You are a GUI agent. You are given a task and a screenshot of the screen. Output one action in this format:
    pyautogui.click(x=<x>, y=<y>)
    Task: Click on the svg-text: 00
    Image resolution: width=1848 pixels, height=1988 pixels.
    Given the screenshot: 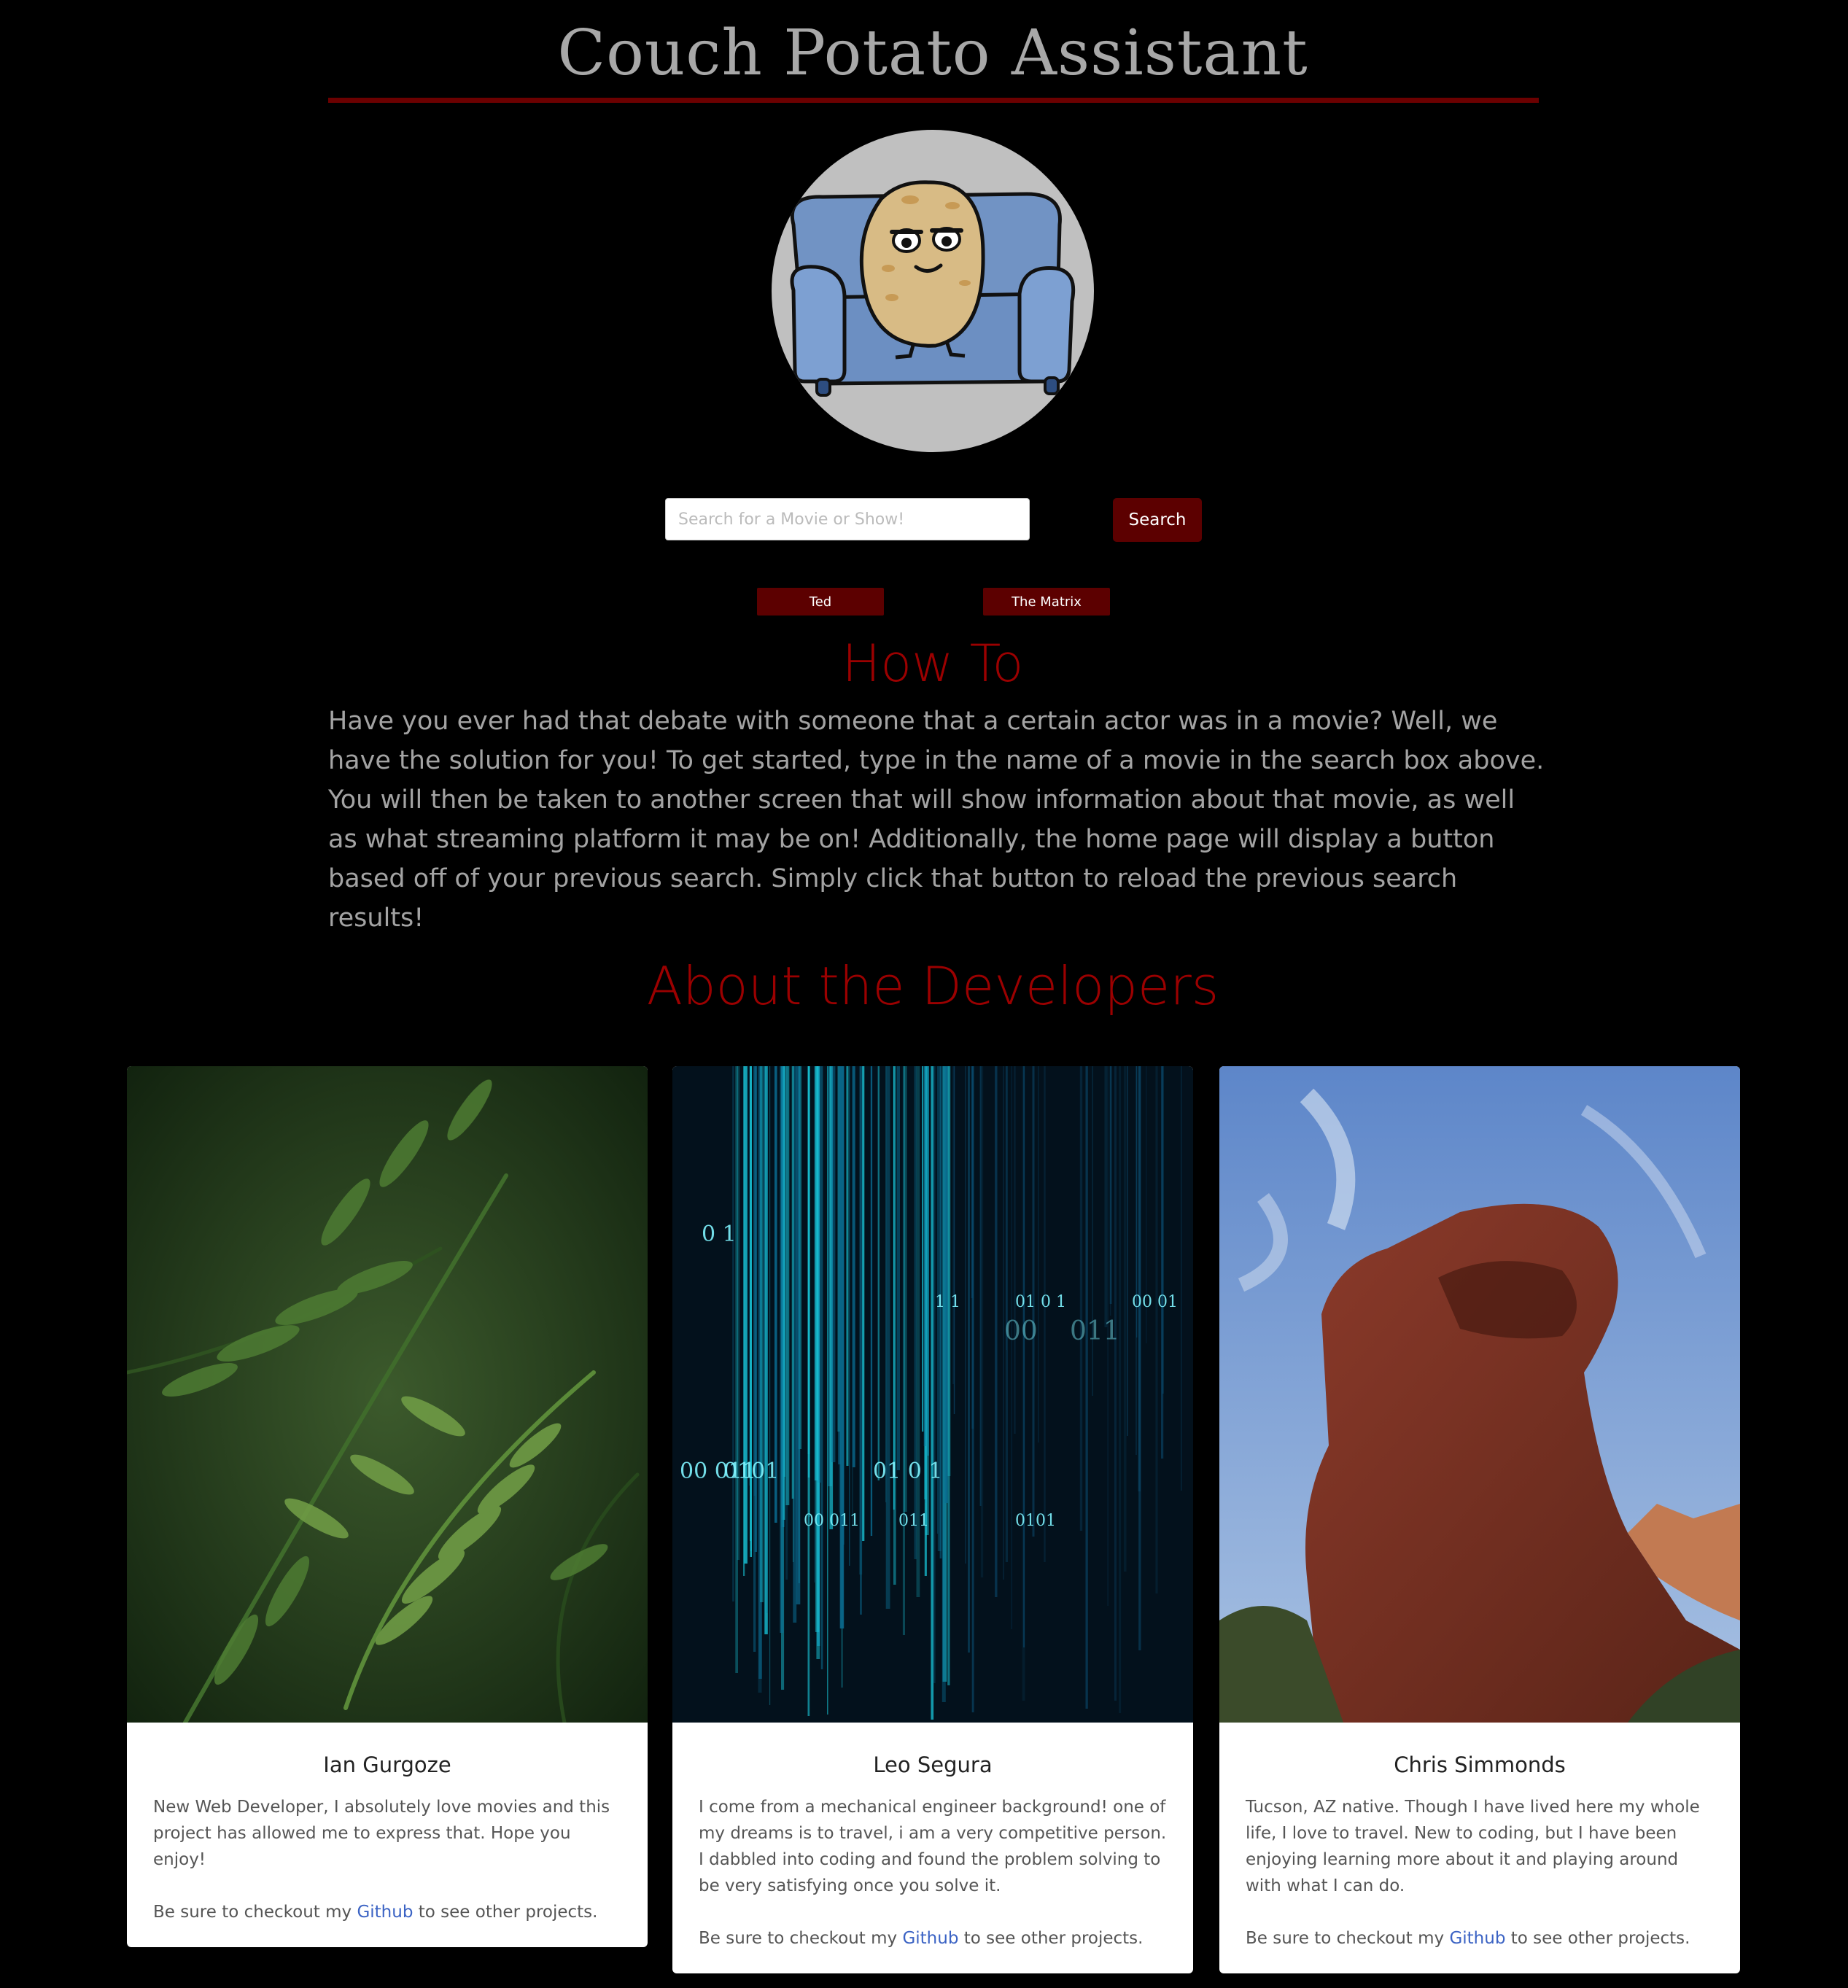 What is the action you would take?
    pyautogui.click(x=1021, y=1331)
    